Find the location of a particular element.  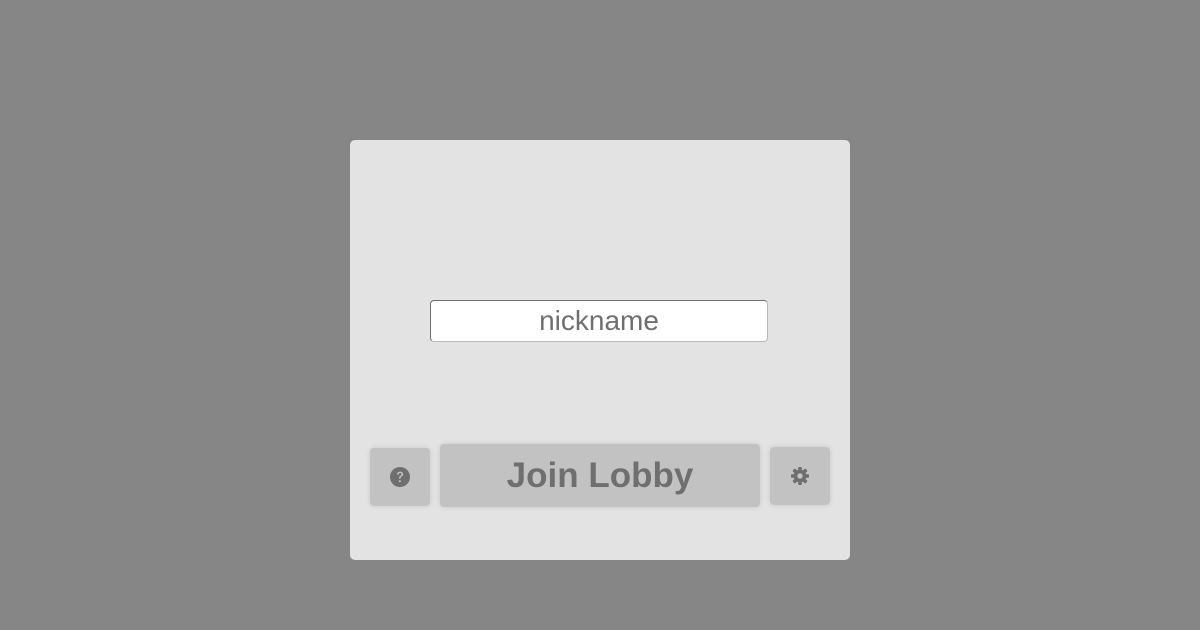

question-circle-icon is located at coordinates (400, 477).